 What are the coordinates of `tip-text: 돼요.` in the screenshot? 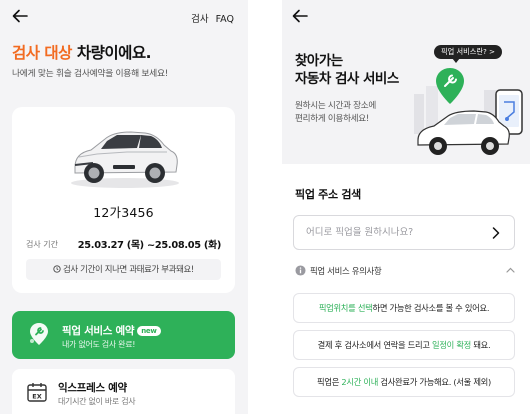 It's located at (481, 345).